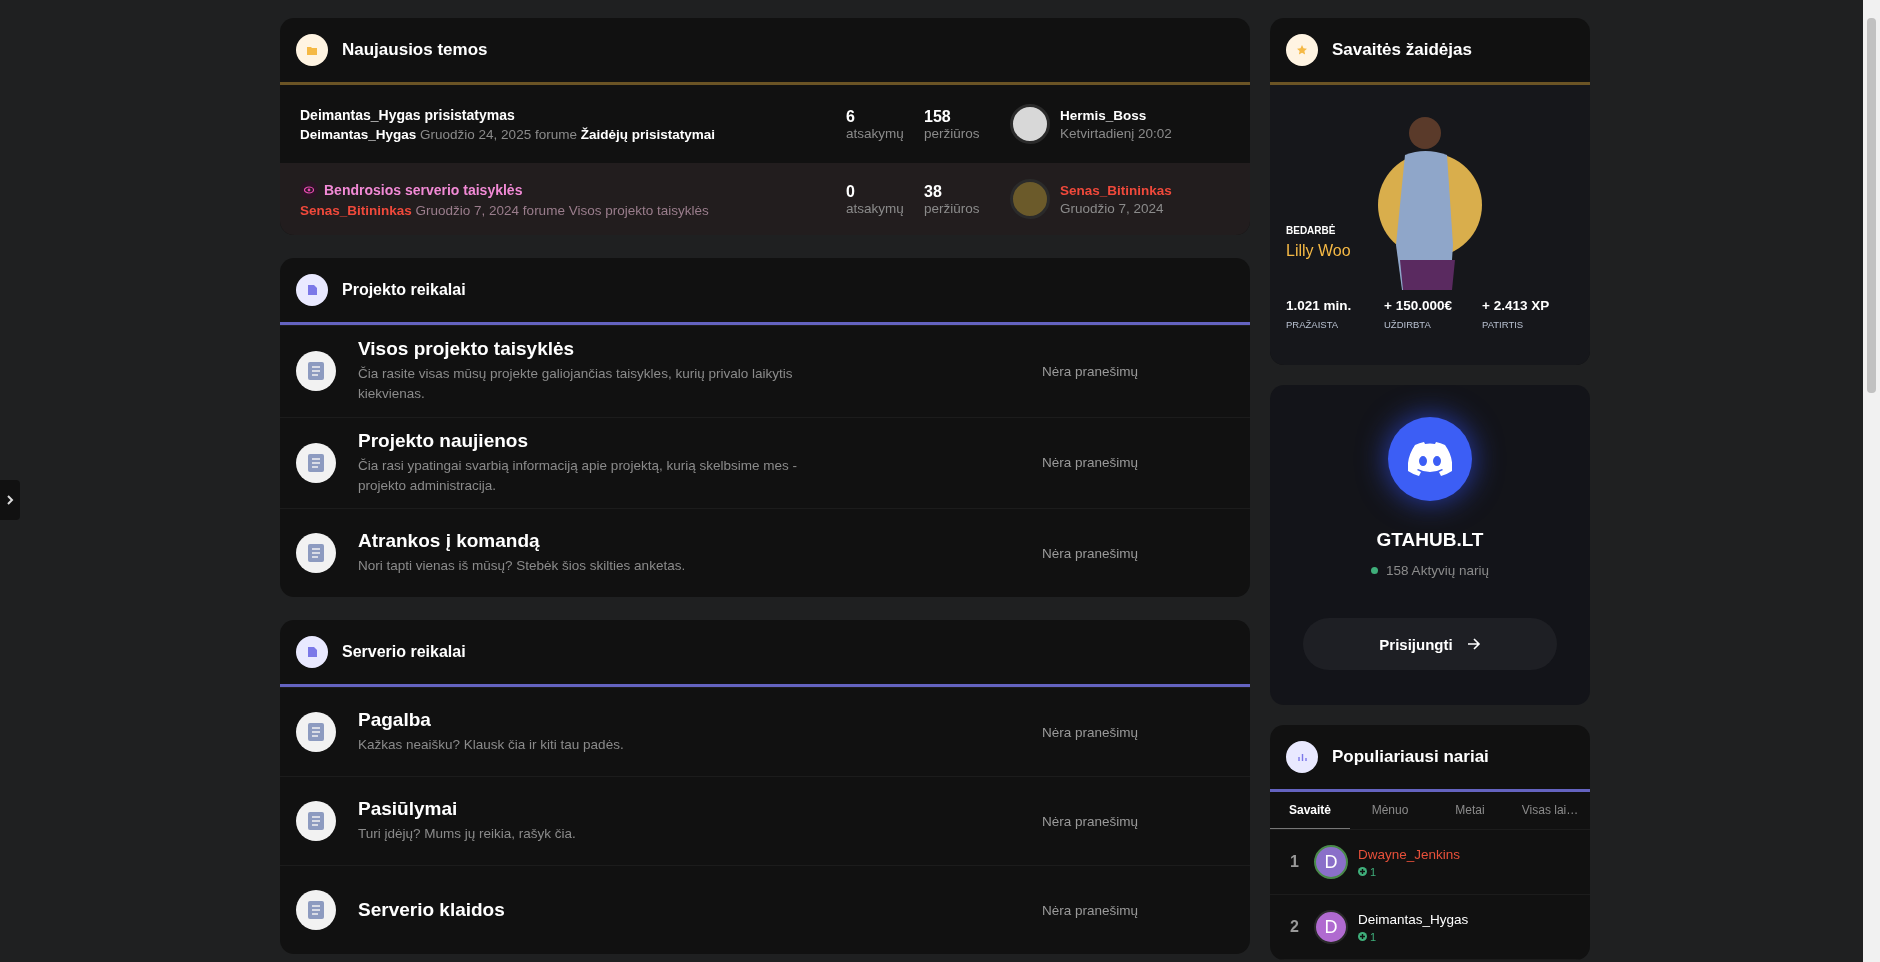 This screenshot has width=1880, height=962. What do you see at coordinates (1310, 810) in the screenshot?
I see `period-tab: Savaitė` at bounding box center [1310, 810].